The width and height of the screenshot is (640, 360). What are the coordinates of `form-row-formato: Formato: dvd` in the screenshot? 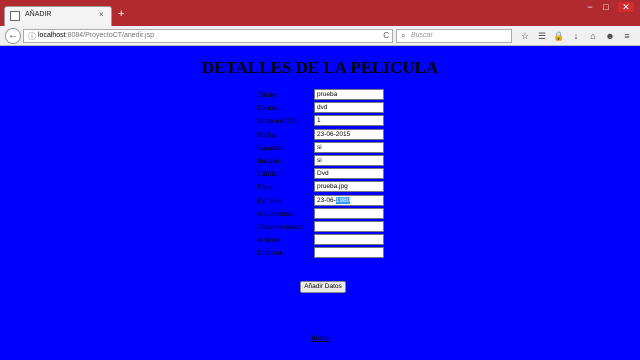 It's located at (320, 107).